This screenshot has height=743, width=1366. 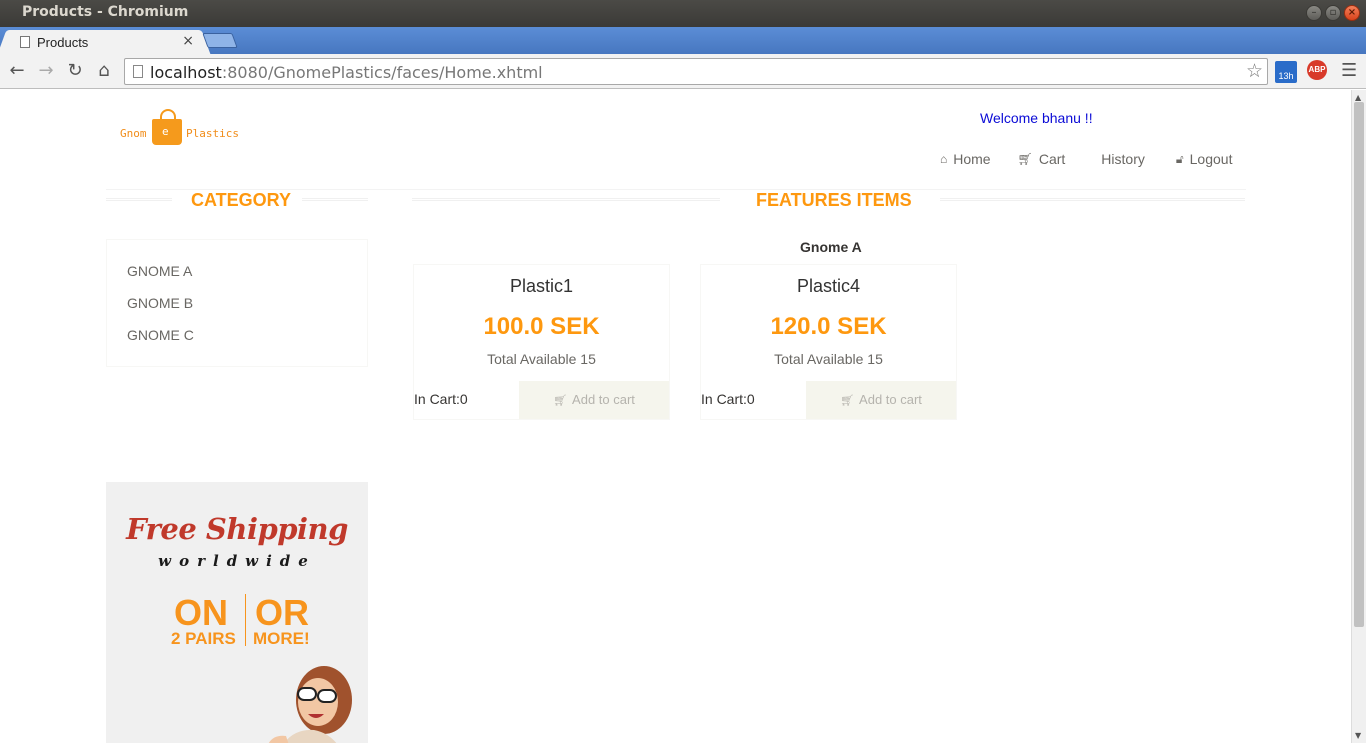 I want to click on category-item: GNOME A, so click(x=159, y=271).